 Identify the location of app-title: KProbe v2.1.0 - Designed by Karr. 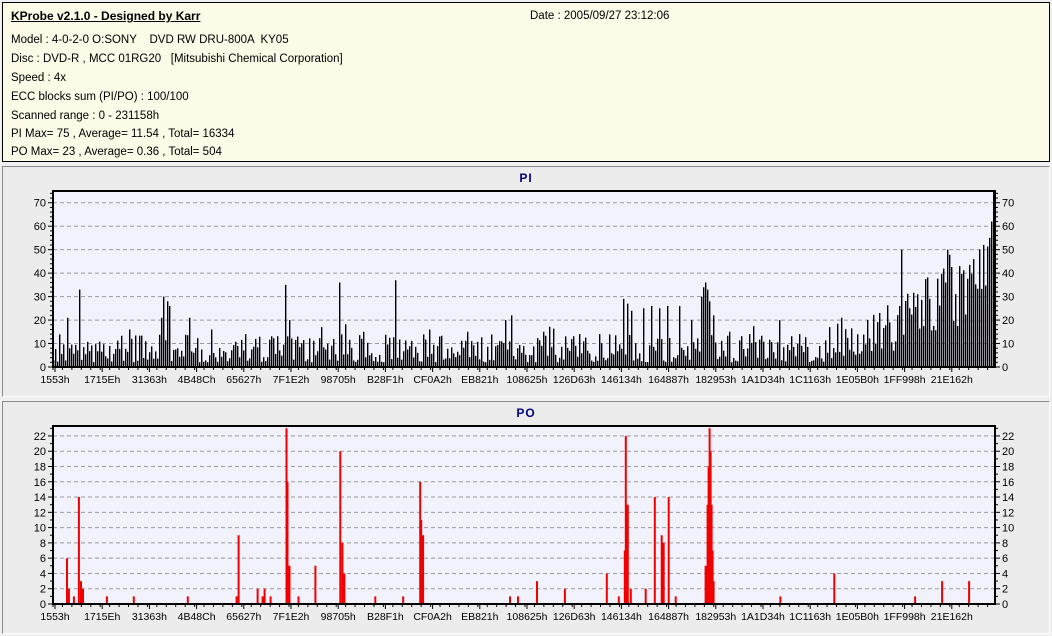
(106, 16).